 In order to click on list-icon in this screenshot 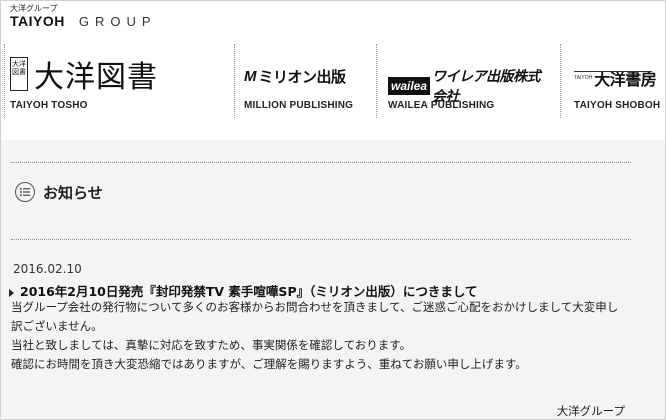, I will do `click(25, 192)`.